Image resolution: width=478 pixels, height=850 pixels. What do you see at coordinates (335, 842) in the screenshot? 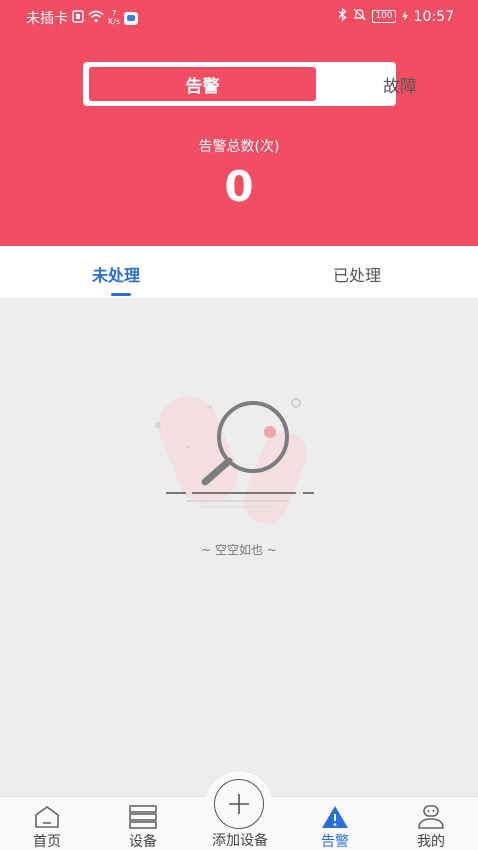
I see `nav-label-alarms: 告警` at bounding box center [335, 842].